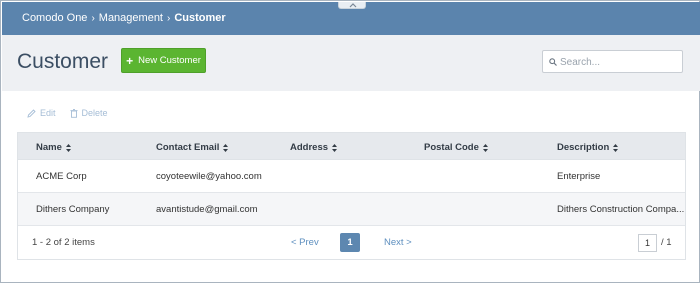 Image resolution: width=700 pixels, height=283 pixels. I want to click on column-header-name: Name, so click(53, 147).